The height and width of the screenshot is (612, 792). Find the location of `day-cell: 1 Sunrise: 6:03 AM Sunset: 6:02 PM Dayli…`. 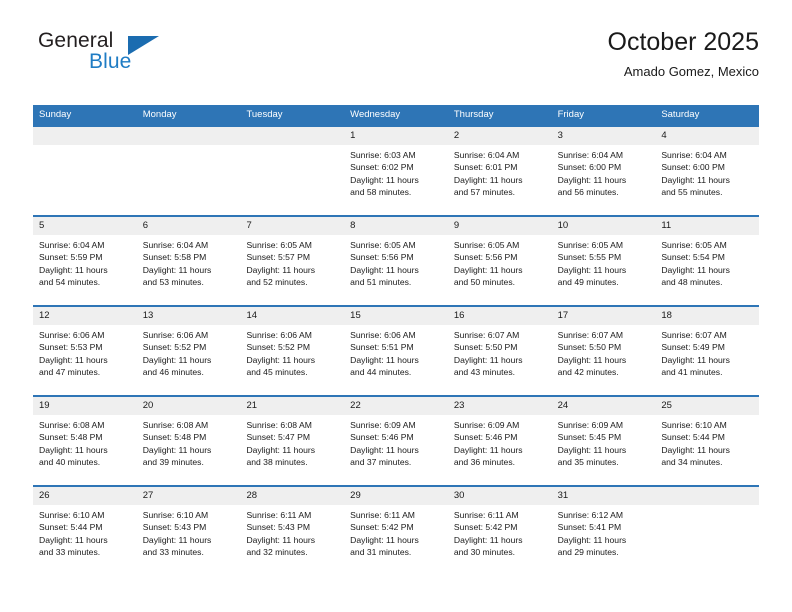

day-cell: 1 Sunrise: 6:03 AM Sunset: 6:02 PM Dayli… is located at coordinates (396, 171).